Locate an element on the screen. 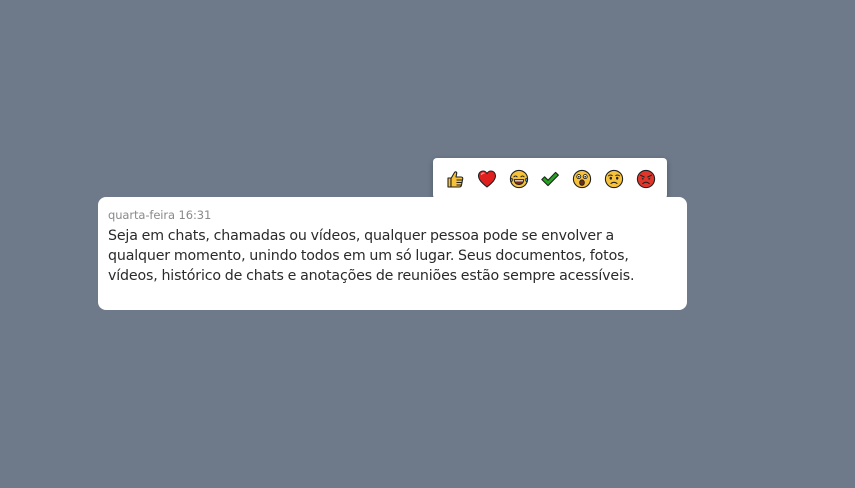  reaction-laughing-button is located at coordinates (519, 179).